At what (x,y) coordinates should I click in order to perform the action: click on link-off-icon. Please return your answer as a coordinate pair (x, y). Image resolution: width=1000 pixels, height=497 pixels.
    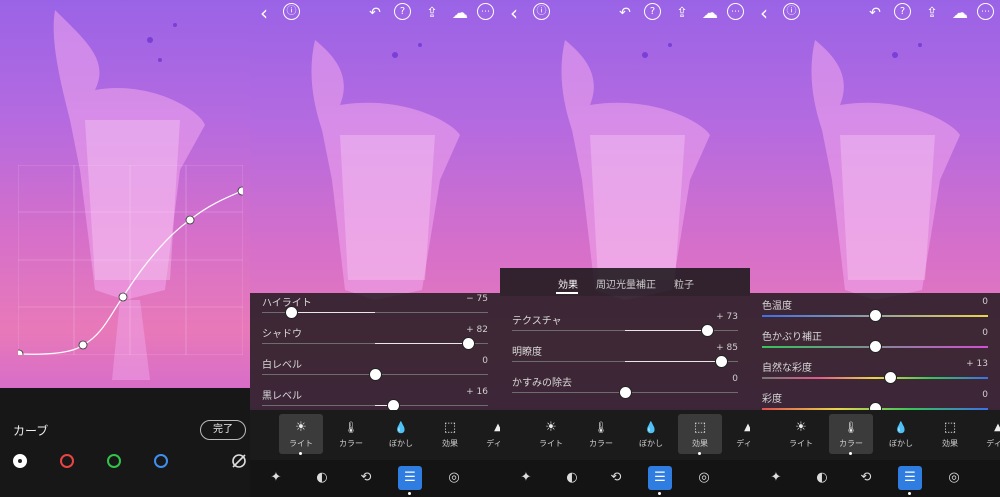
    Looking at the image, I should click on (239, 461).